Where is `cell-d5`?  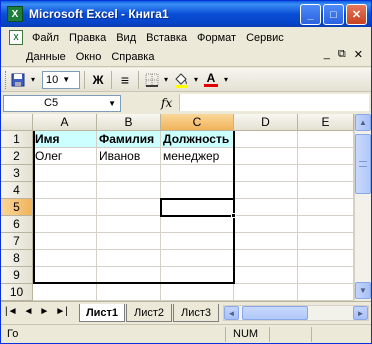 cell-d5 is located at coordinates (266, 207).